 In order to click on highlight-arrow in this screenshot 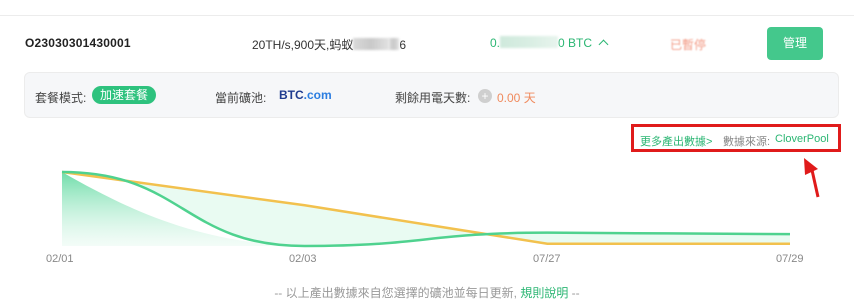, I will do `click(815, 183)`.